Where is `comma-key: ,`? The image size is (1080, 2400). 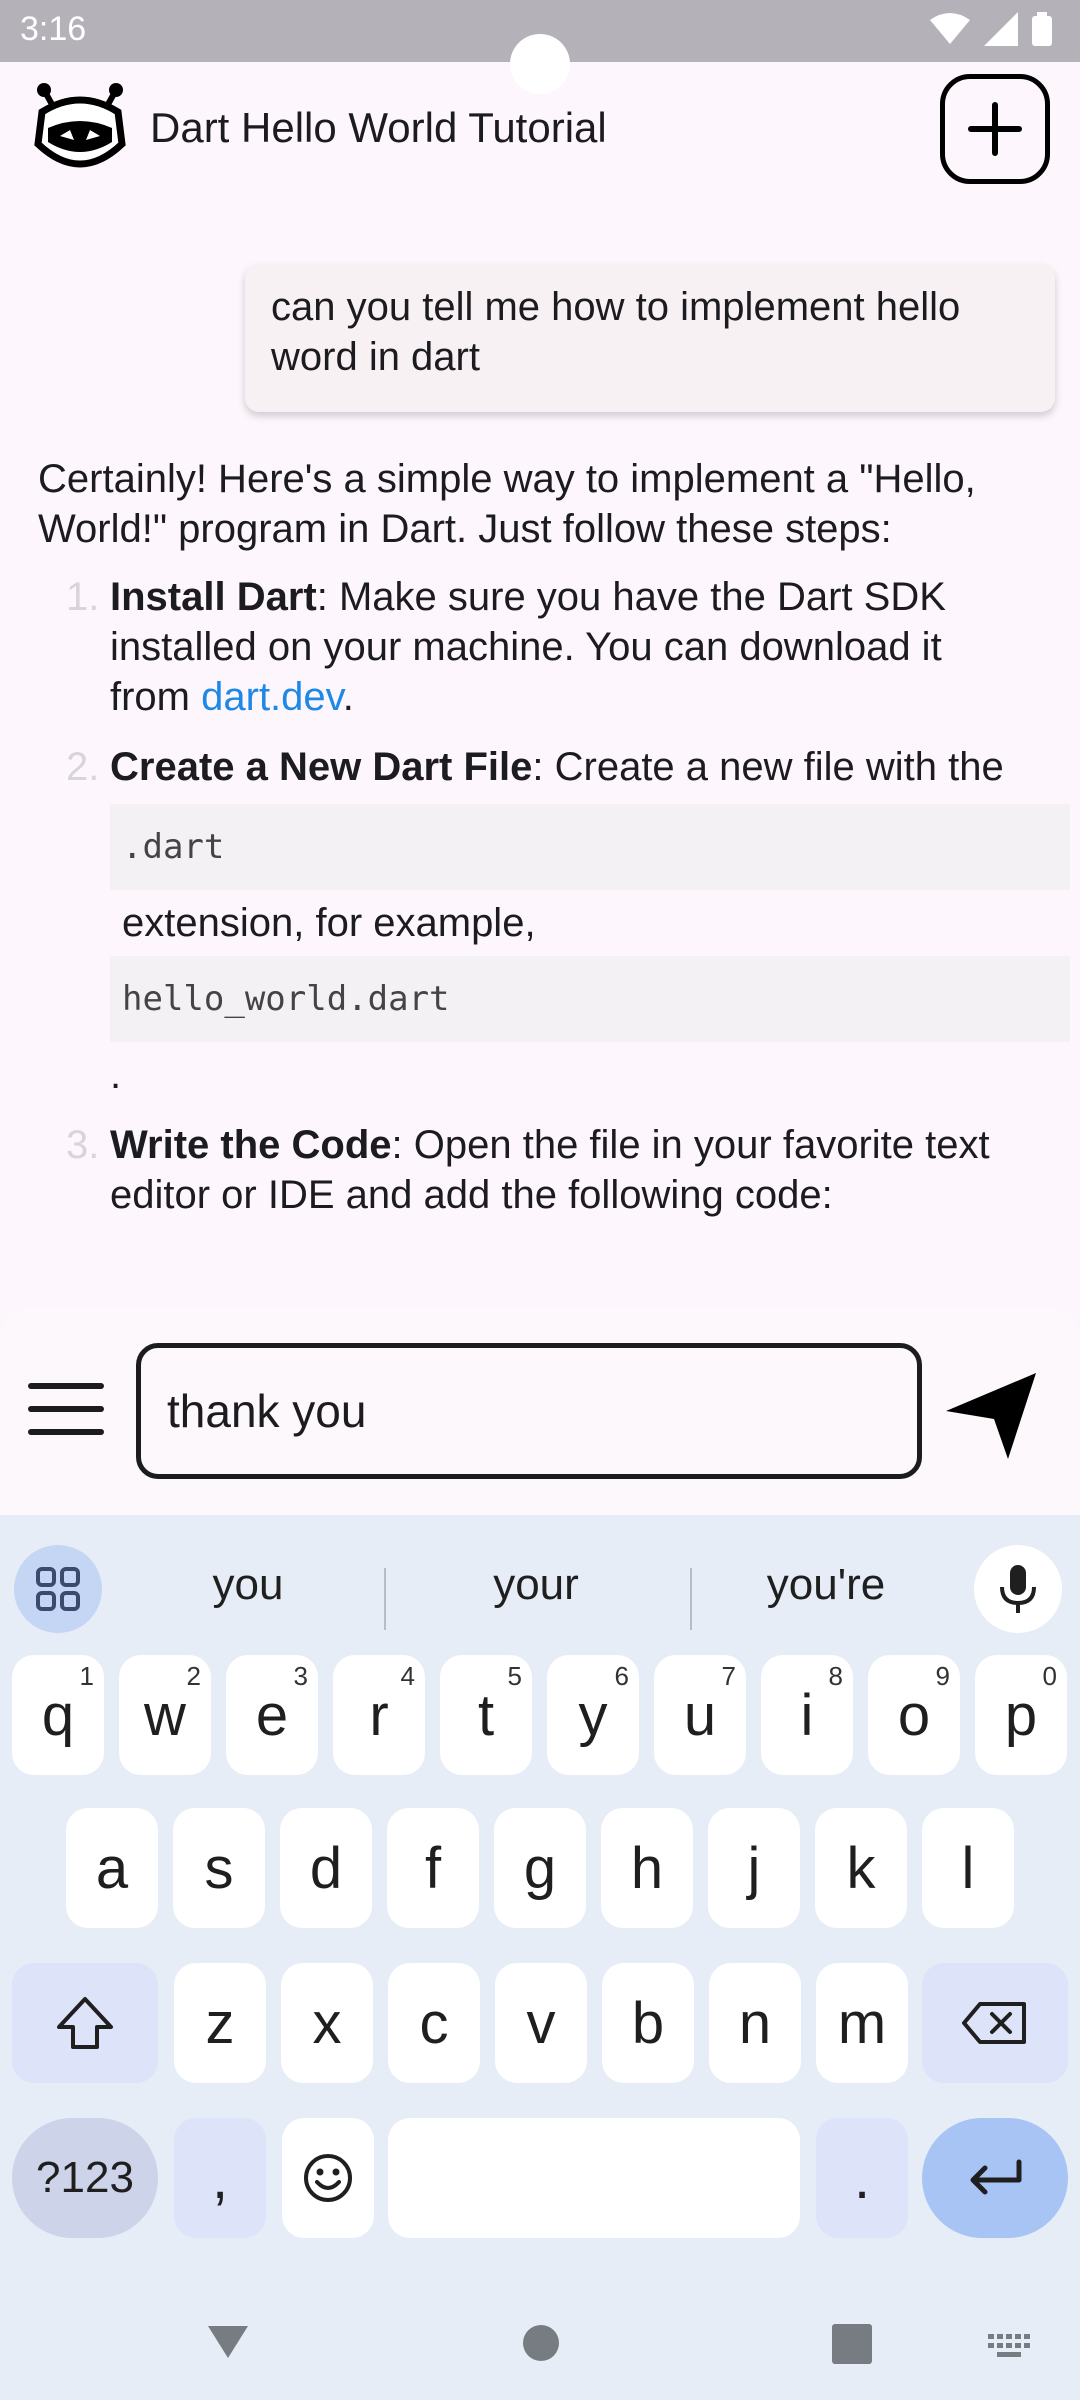 comma-key: , is located at coordinates (220, 2178).